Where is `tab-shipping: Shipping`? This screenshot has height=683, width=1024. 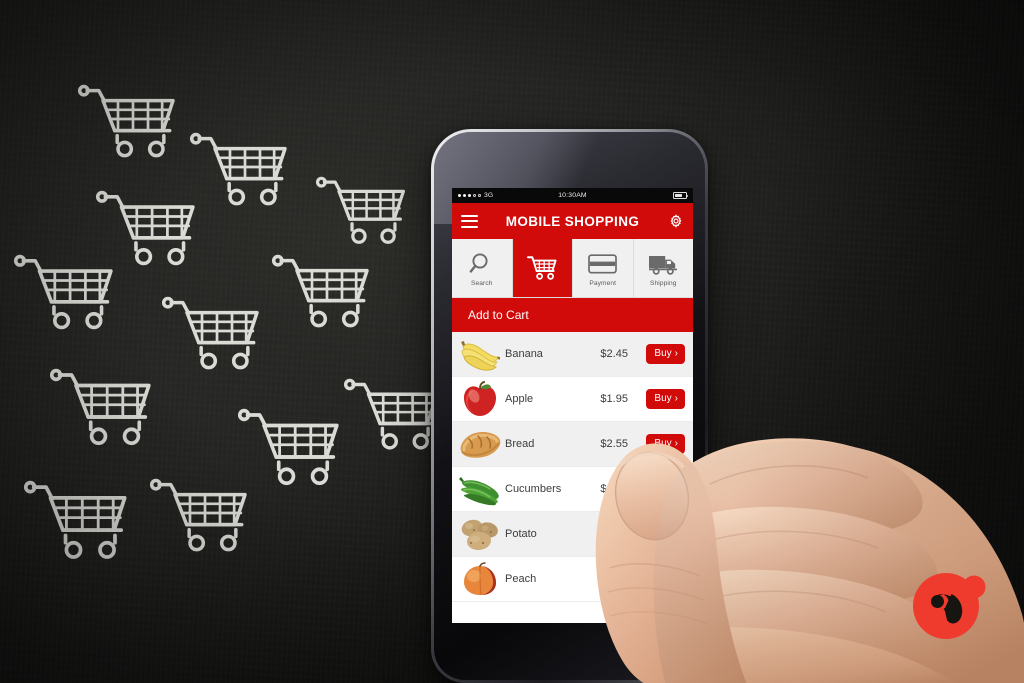
tab-shipping: Shipping is located at coordinates (663, 268).